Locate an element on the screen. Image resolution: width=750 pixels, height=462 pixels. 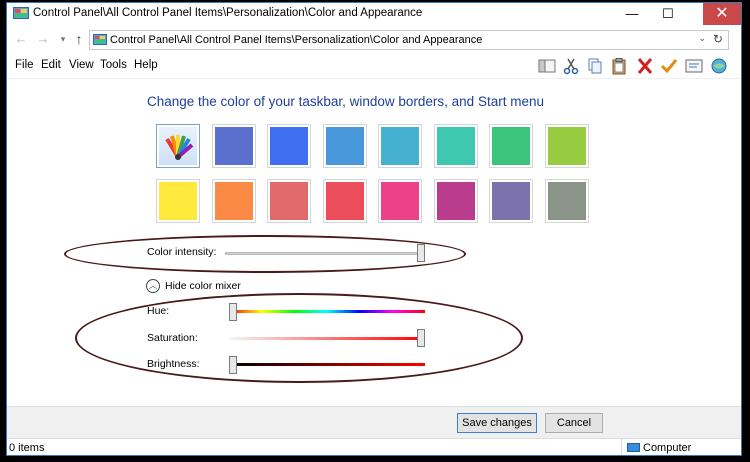
maximize-button: ☐ is located at coordinates (668, 14).